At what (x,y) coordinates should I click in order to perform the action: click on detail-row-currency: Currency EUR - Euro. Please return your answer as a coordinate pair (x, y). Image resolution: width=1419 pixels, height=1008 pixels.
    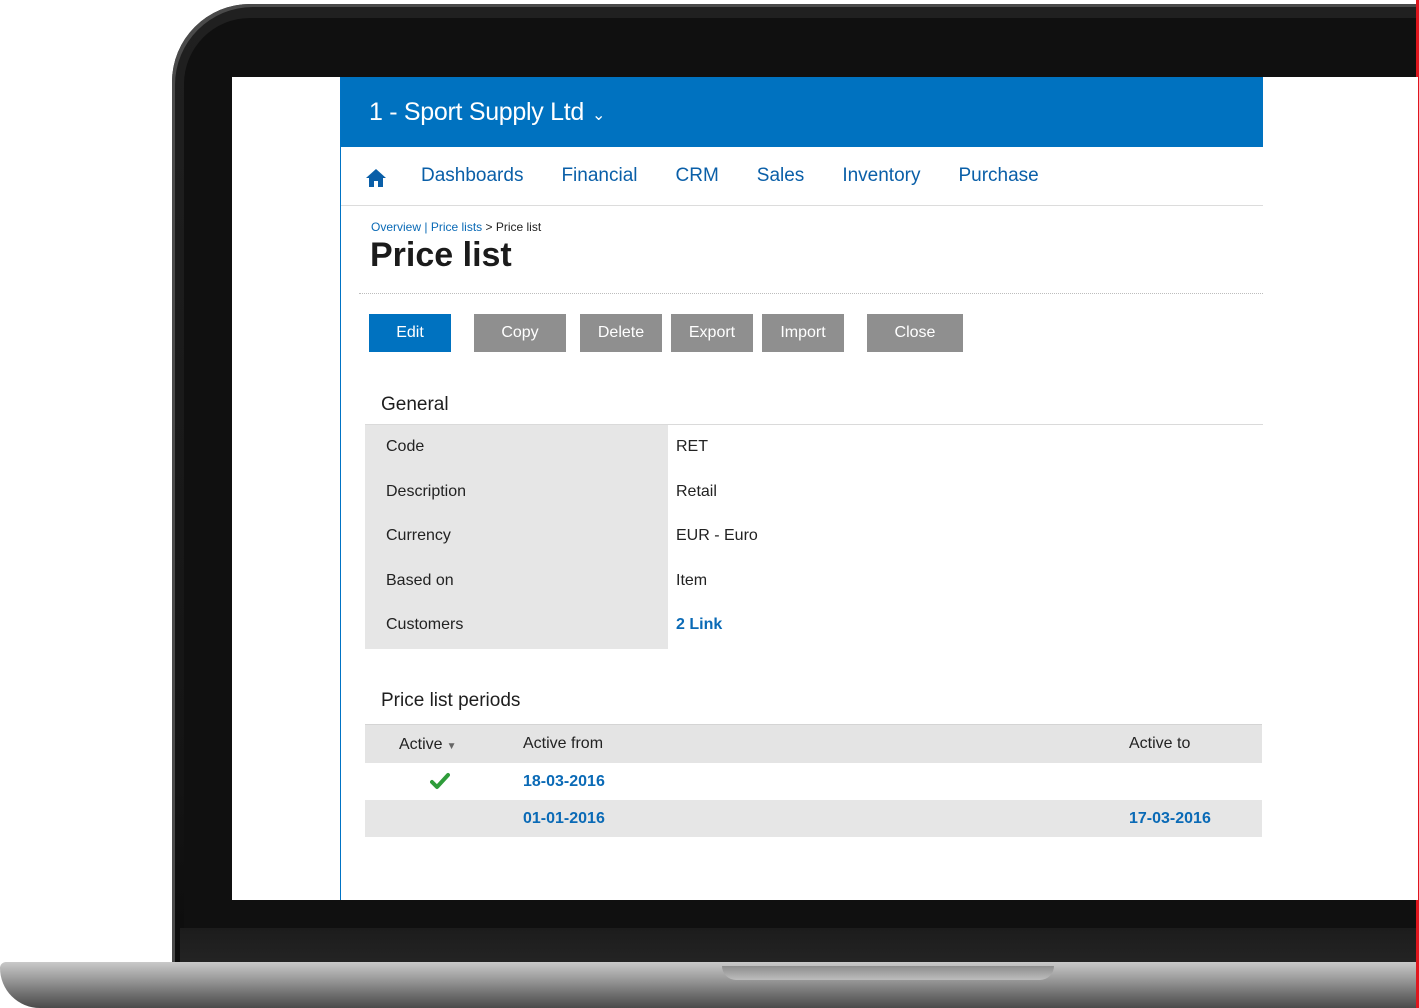
    Looking at the image, I should click on (813, 536).